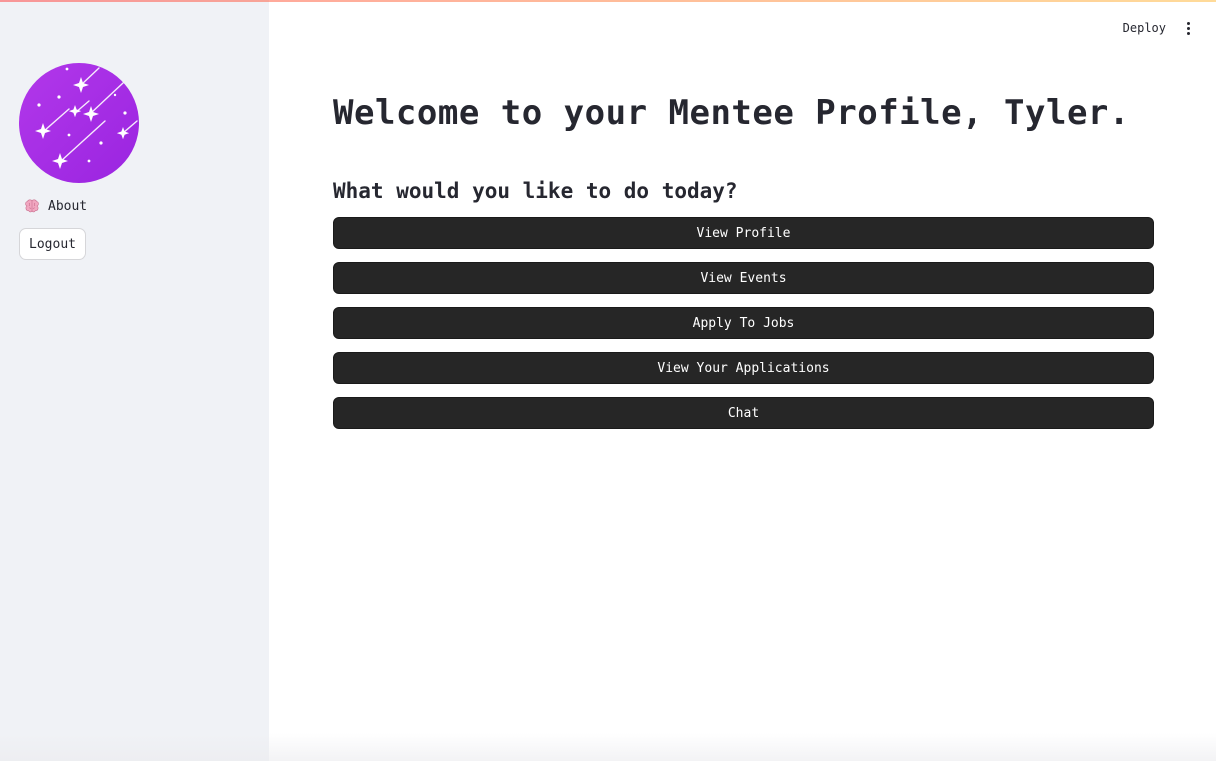  What do you see at coordinates (743, 368) in the screenshot?
I see `view-applications-button: View Your Applications` at bounding box center [743, 368].